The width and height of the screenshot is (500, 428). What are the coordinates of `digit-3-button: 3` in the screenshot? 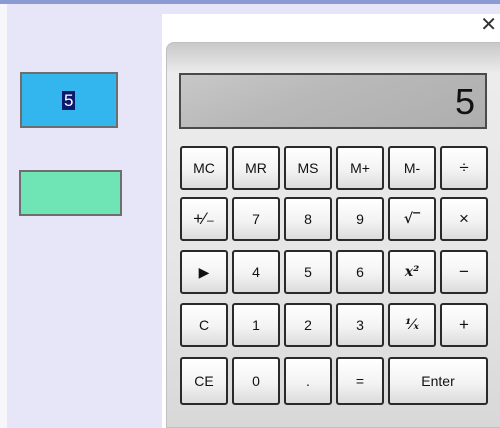 It's located at (360, 325).